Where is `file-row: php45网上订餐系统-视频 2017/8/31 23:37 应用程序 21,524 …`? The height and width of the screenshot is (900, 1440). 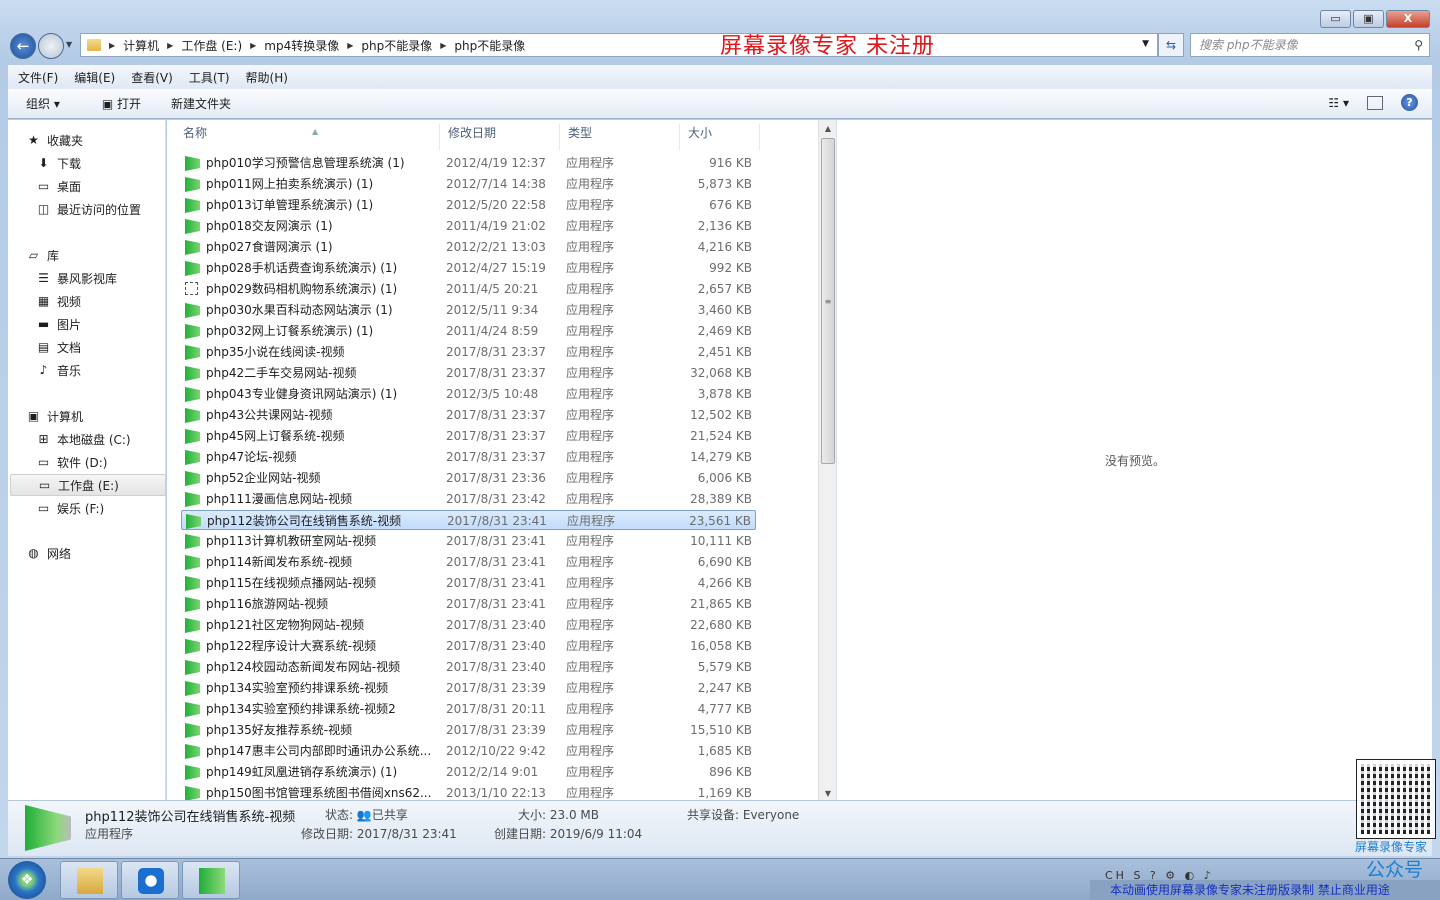
file-row: php45网上订餐系统-视频 2017/8/31 23:37 应用程序 21,524 … is located at coordinates (468, 436).